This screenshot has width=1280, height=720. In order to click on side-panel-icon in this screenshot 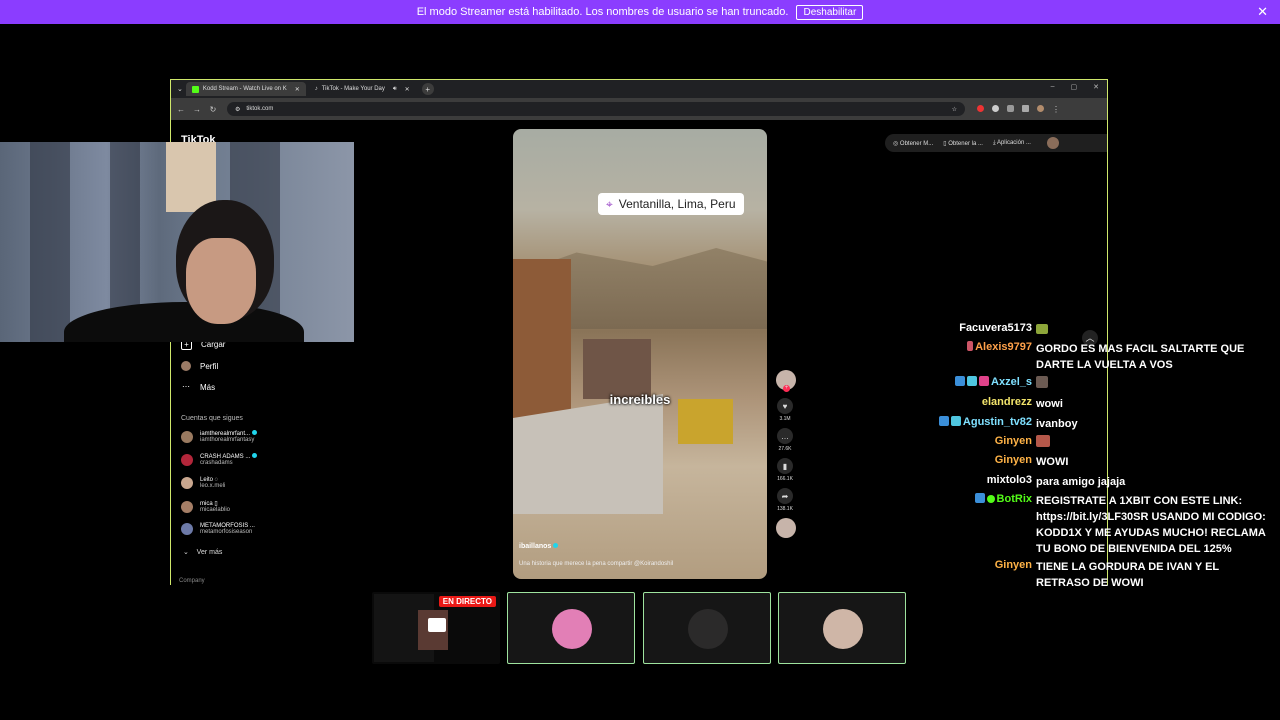, I will do `click(1025, 108)`.